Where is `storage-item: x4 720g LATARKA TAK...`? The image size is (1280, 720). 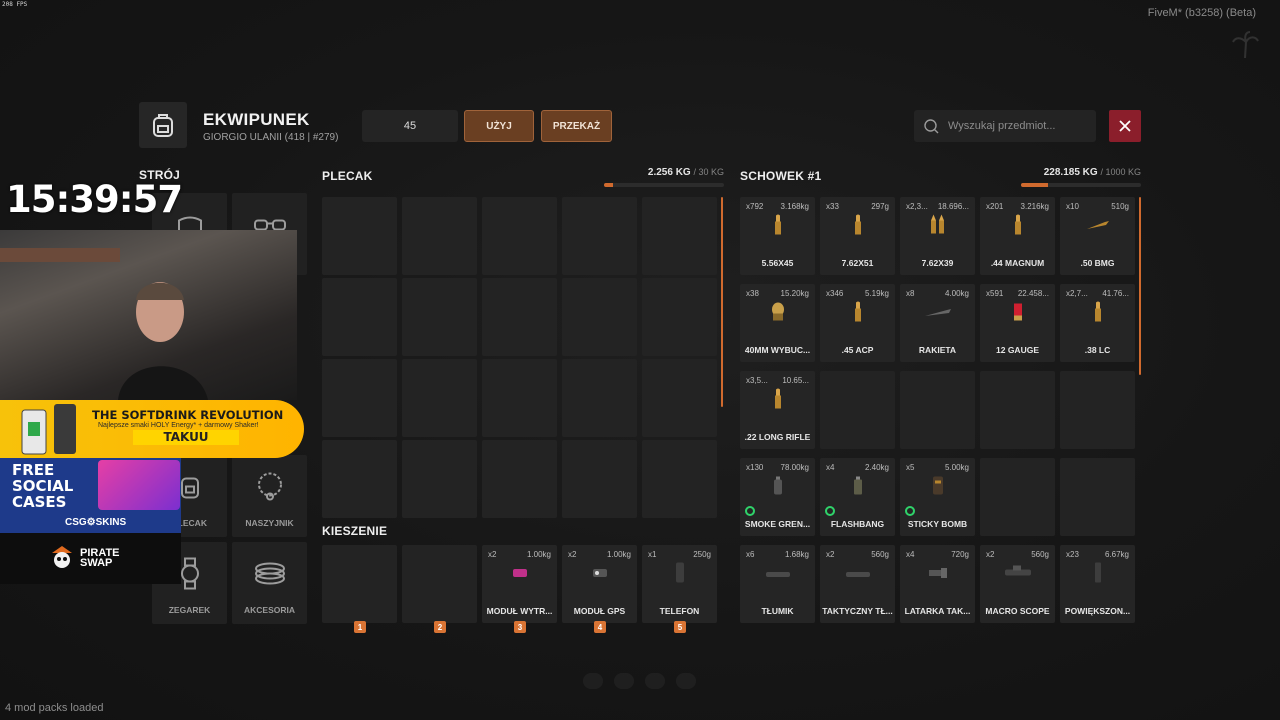 storage-item: x4 720g LATARKA TAK... is located at coordinates (937, 584).